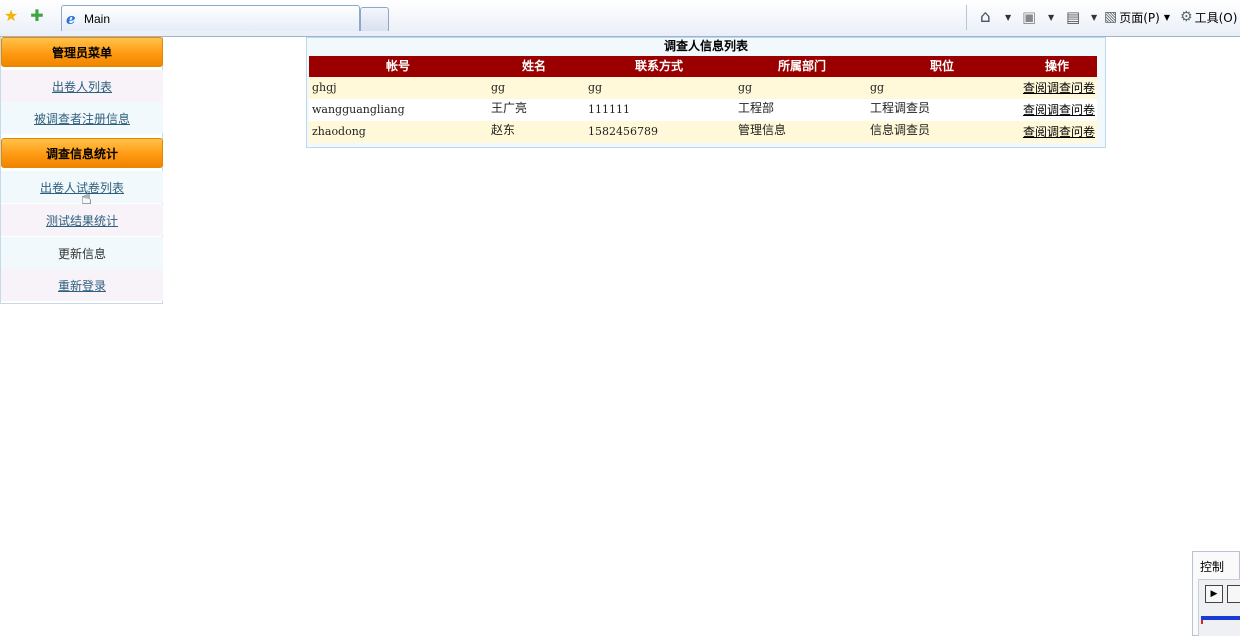  What do you see at coordinates (210, 18) in the screenshot?
I see `tab-main: e Main` at bounding box center [210, 18].